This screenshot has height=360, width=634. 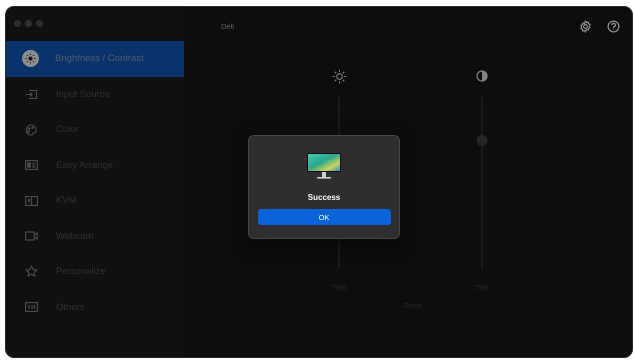 What do you see at coordinates (324, 197) in the screenshot?
I see `dialog-message: Success` at bounding box center [324, 197].